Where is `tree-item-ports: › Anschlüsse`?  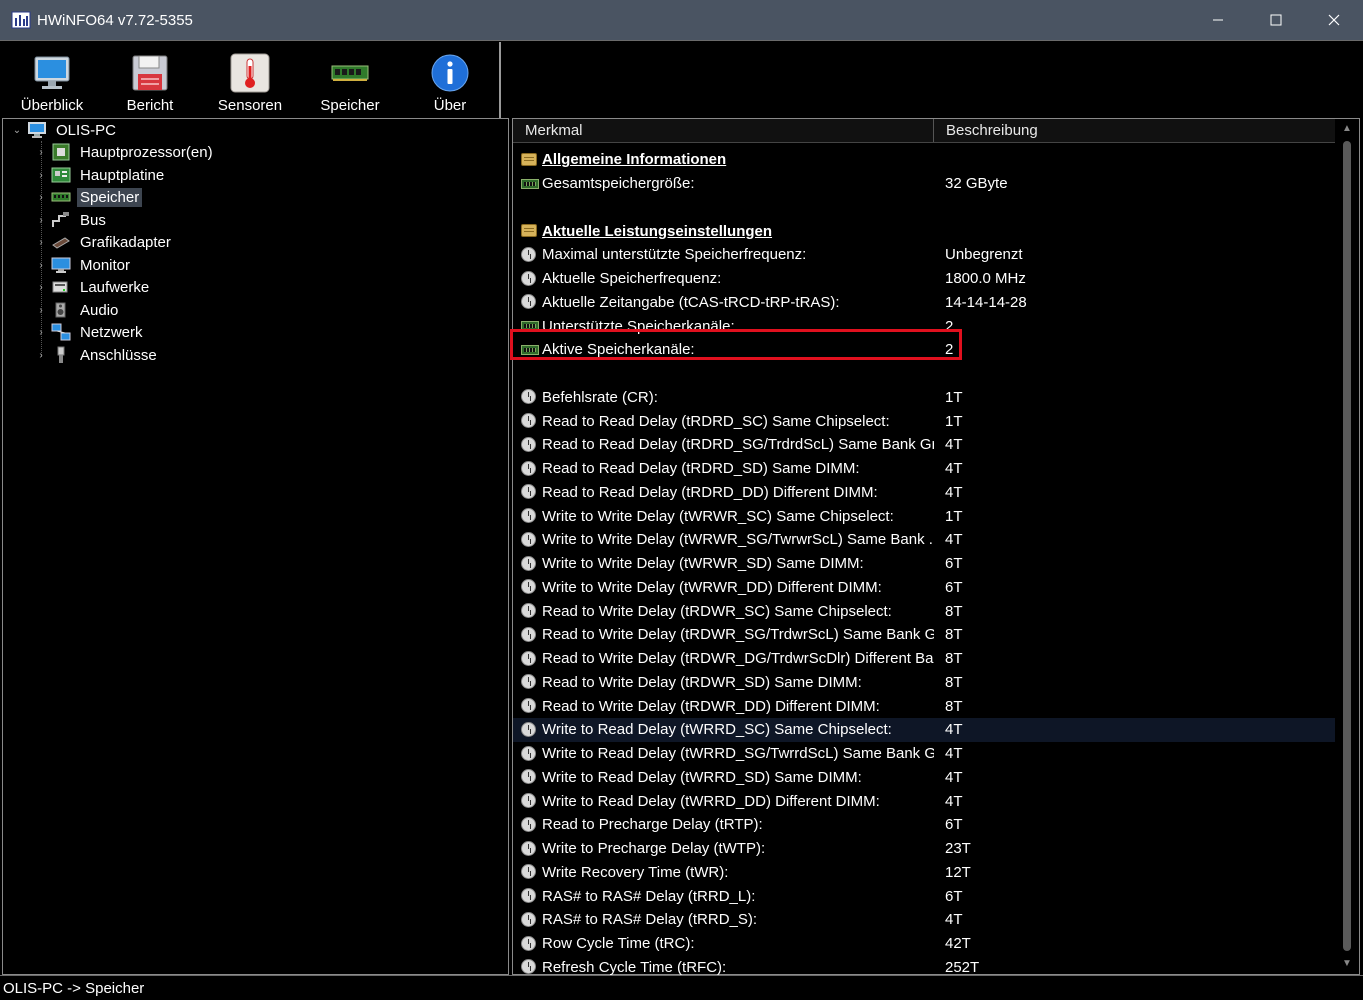
tree-item-ports: › Anschlüsse is located at coordinates (97, 355).